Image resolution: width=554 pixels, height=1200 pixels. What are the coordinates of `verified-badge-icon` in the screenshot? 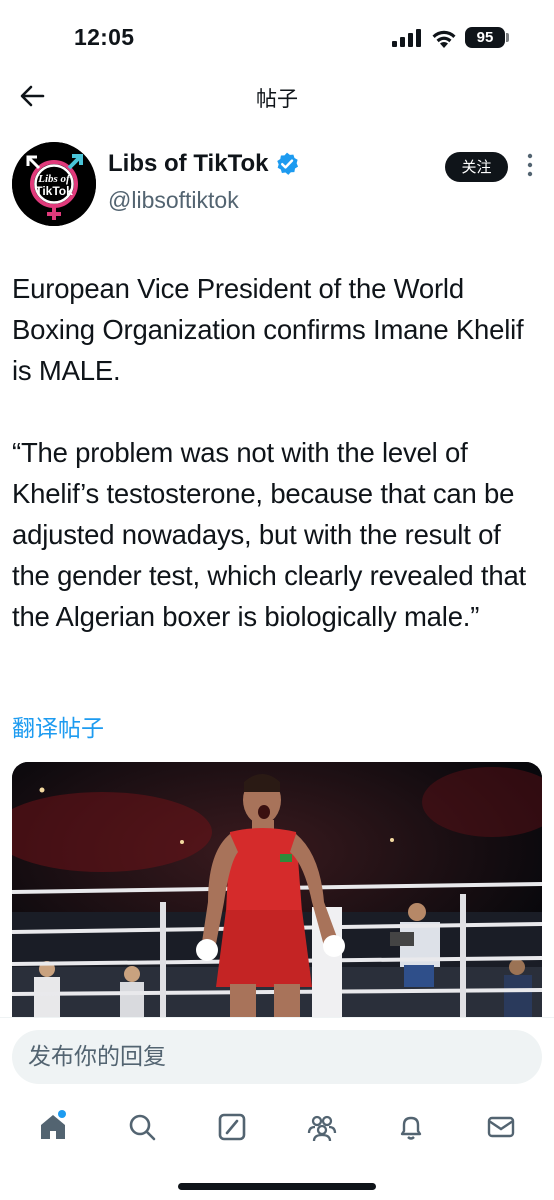 It's located at (288, 163).